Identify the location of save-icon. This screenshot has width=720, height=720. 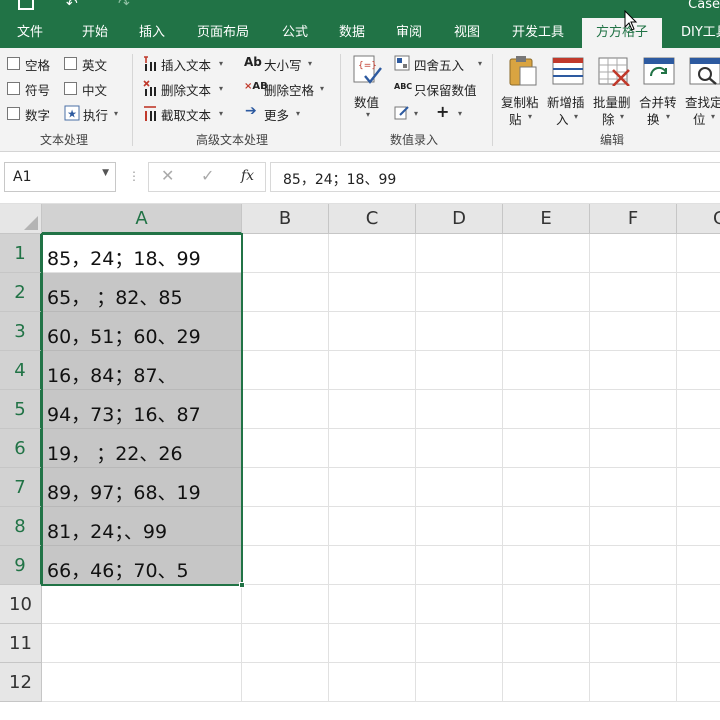
(26, 5).